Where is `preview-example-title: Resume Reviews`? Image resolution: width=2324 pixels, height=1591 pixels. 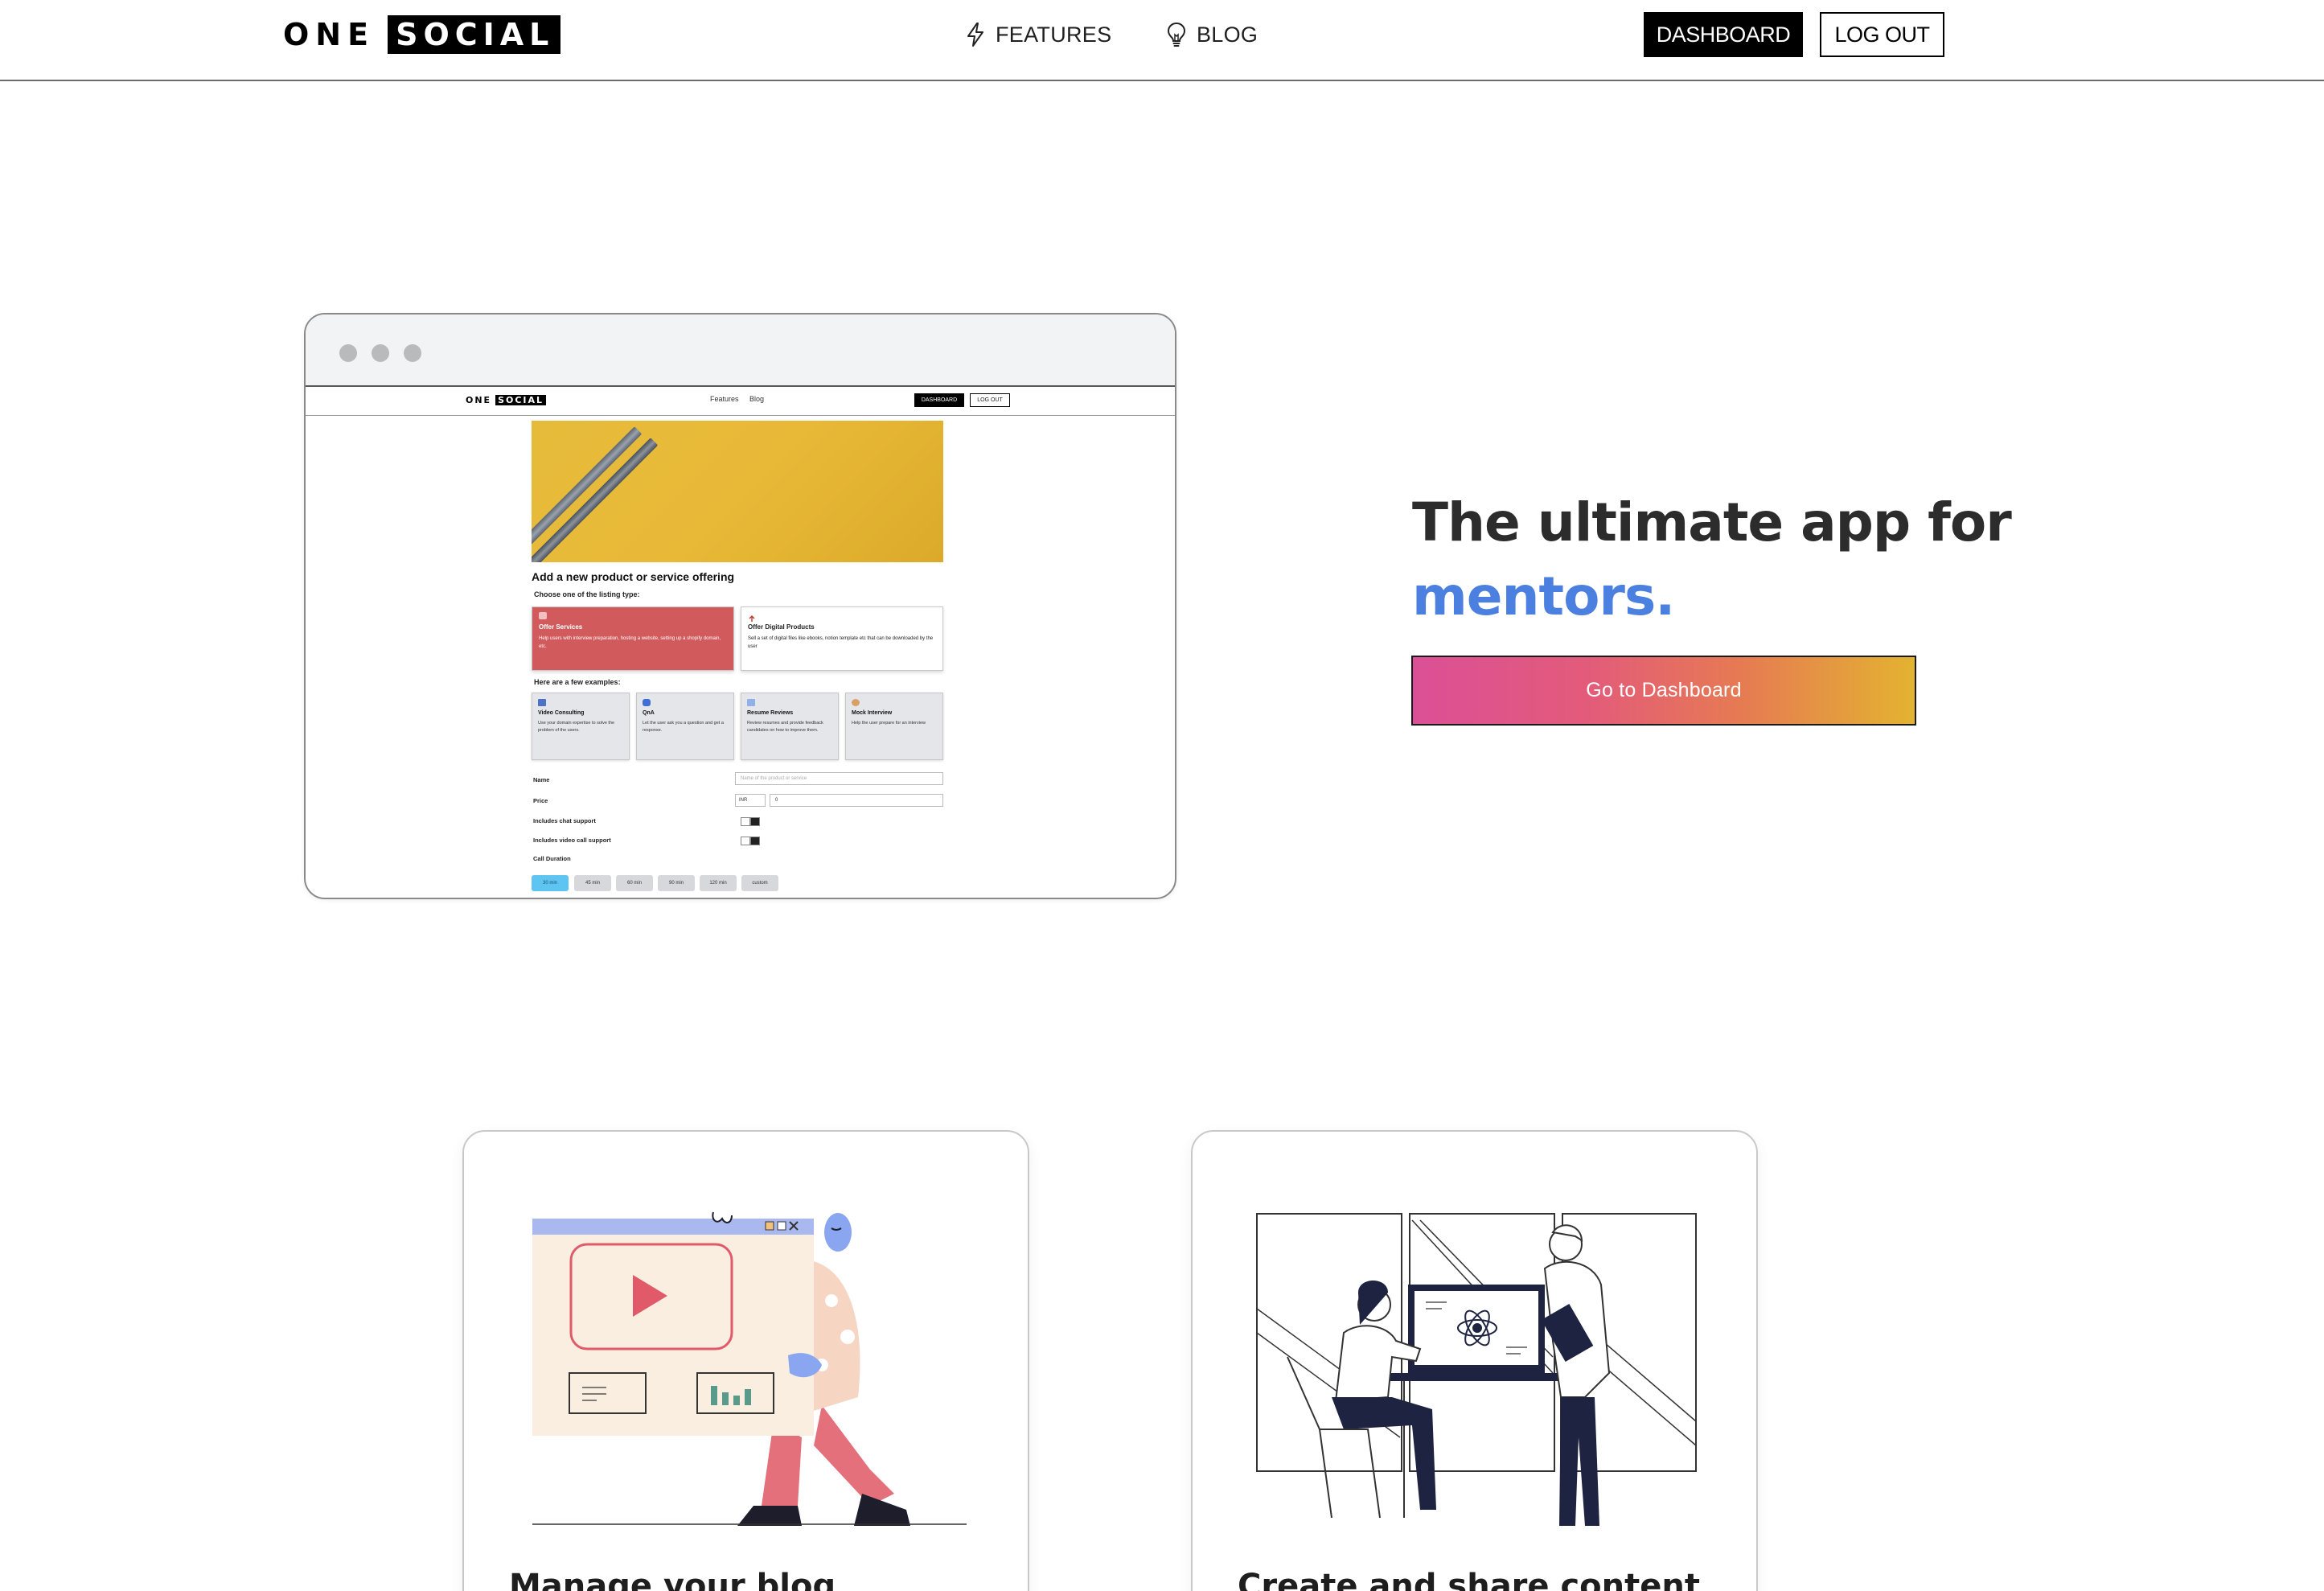 preview-example-title: Resume Reviews is located at coordinates (770, 713).